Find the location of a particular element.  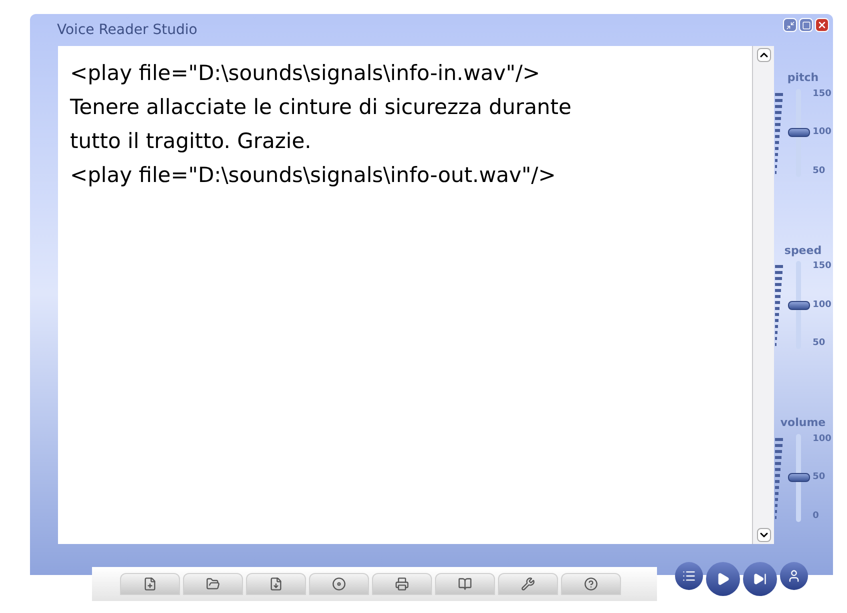

document-save-icon is located at coordinates (276, 584).